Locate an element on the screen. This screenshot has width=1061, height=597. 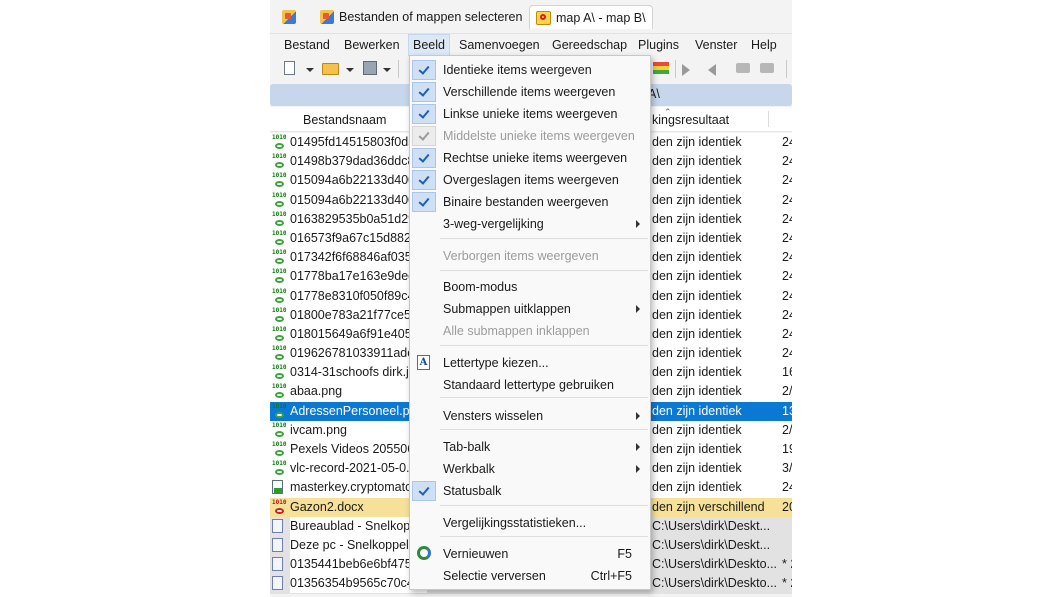
row-size: 20 is located at coordinates (787, 506).